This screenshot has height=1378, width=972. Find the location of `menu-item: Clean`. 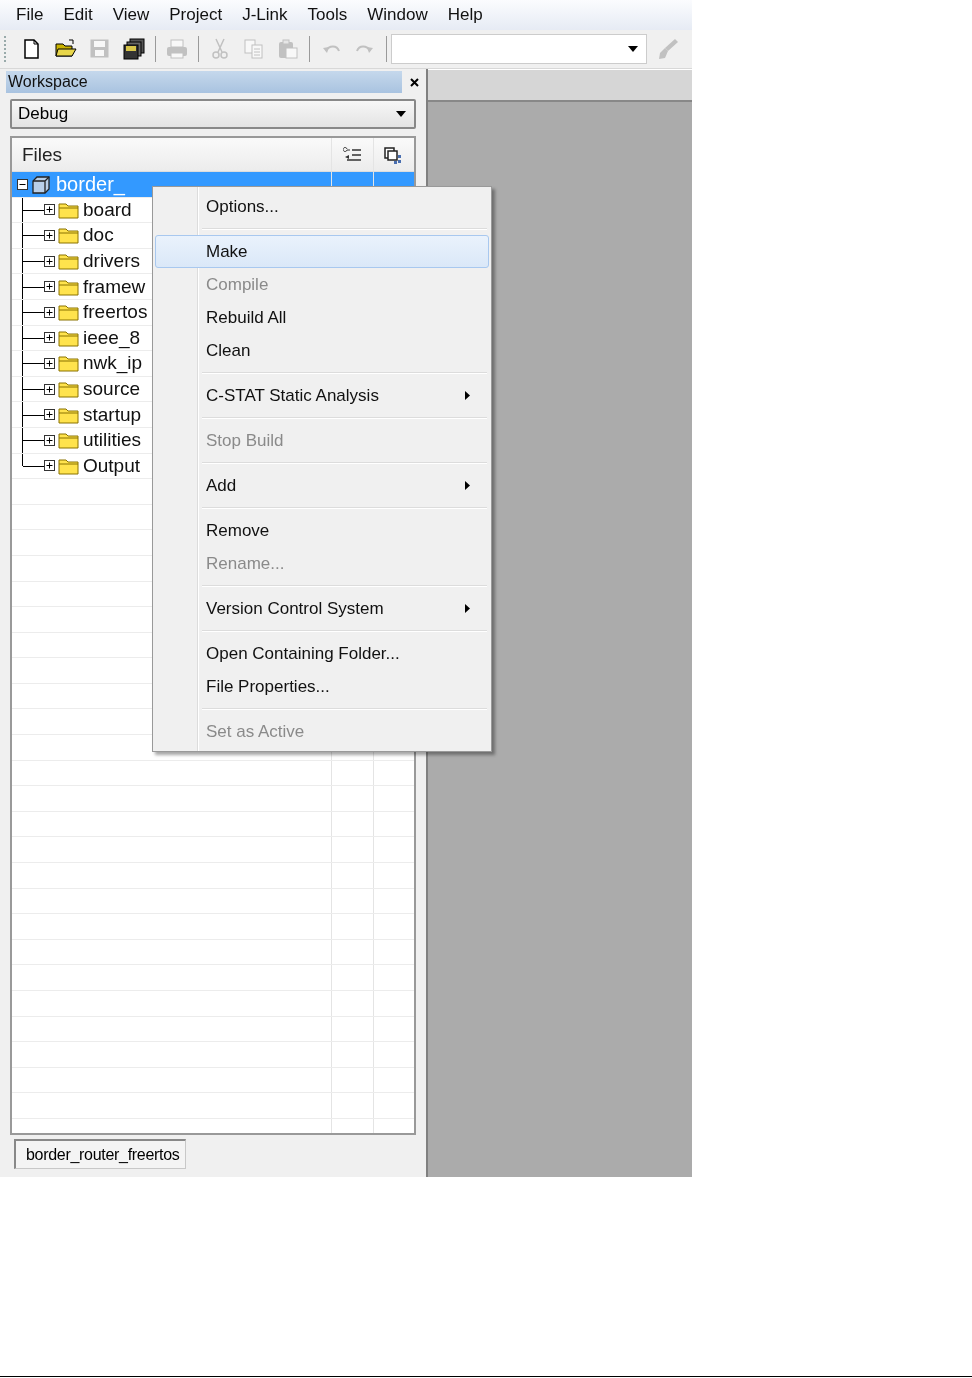

menu-item: Clean is located at coordinates (322, 350).